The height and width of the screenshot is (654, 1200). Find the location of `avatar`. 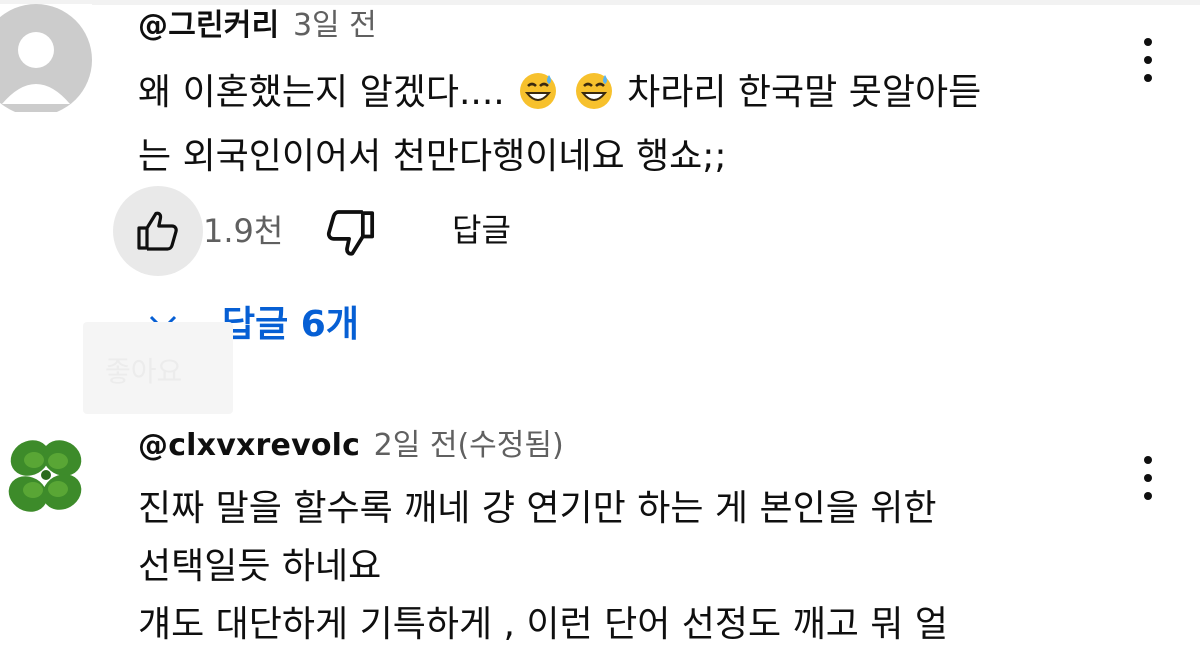

avatar is located at coordinates (46, 58).